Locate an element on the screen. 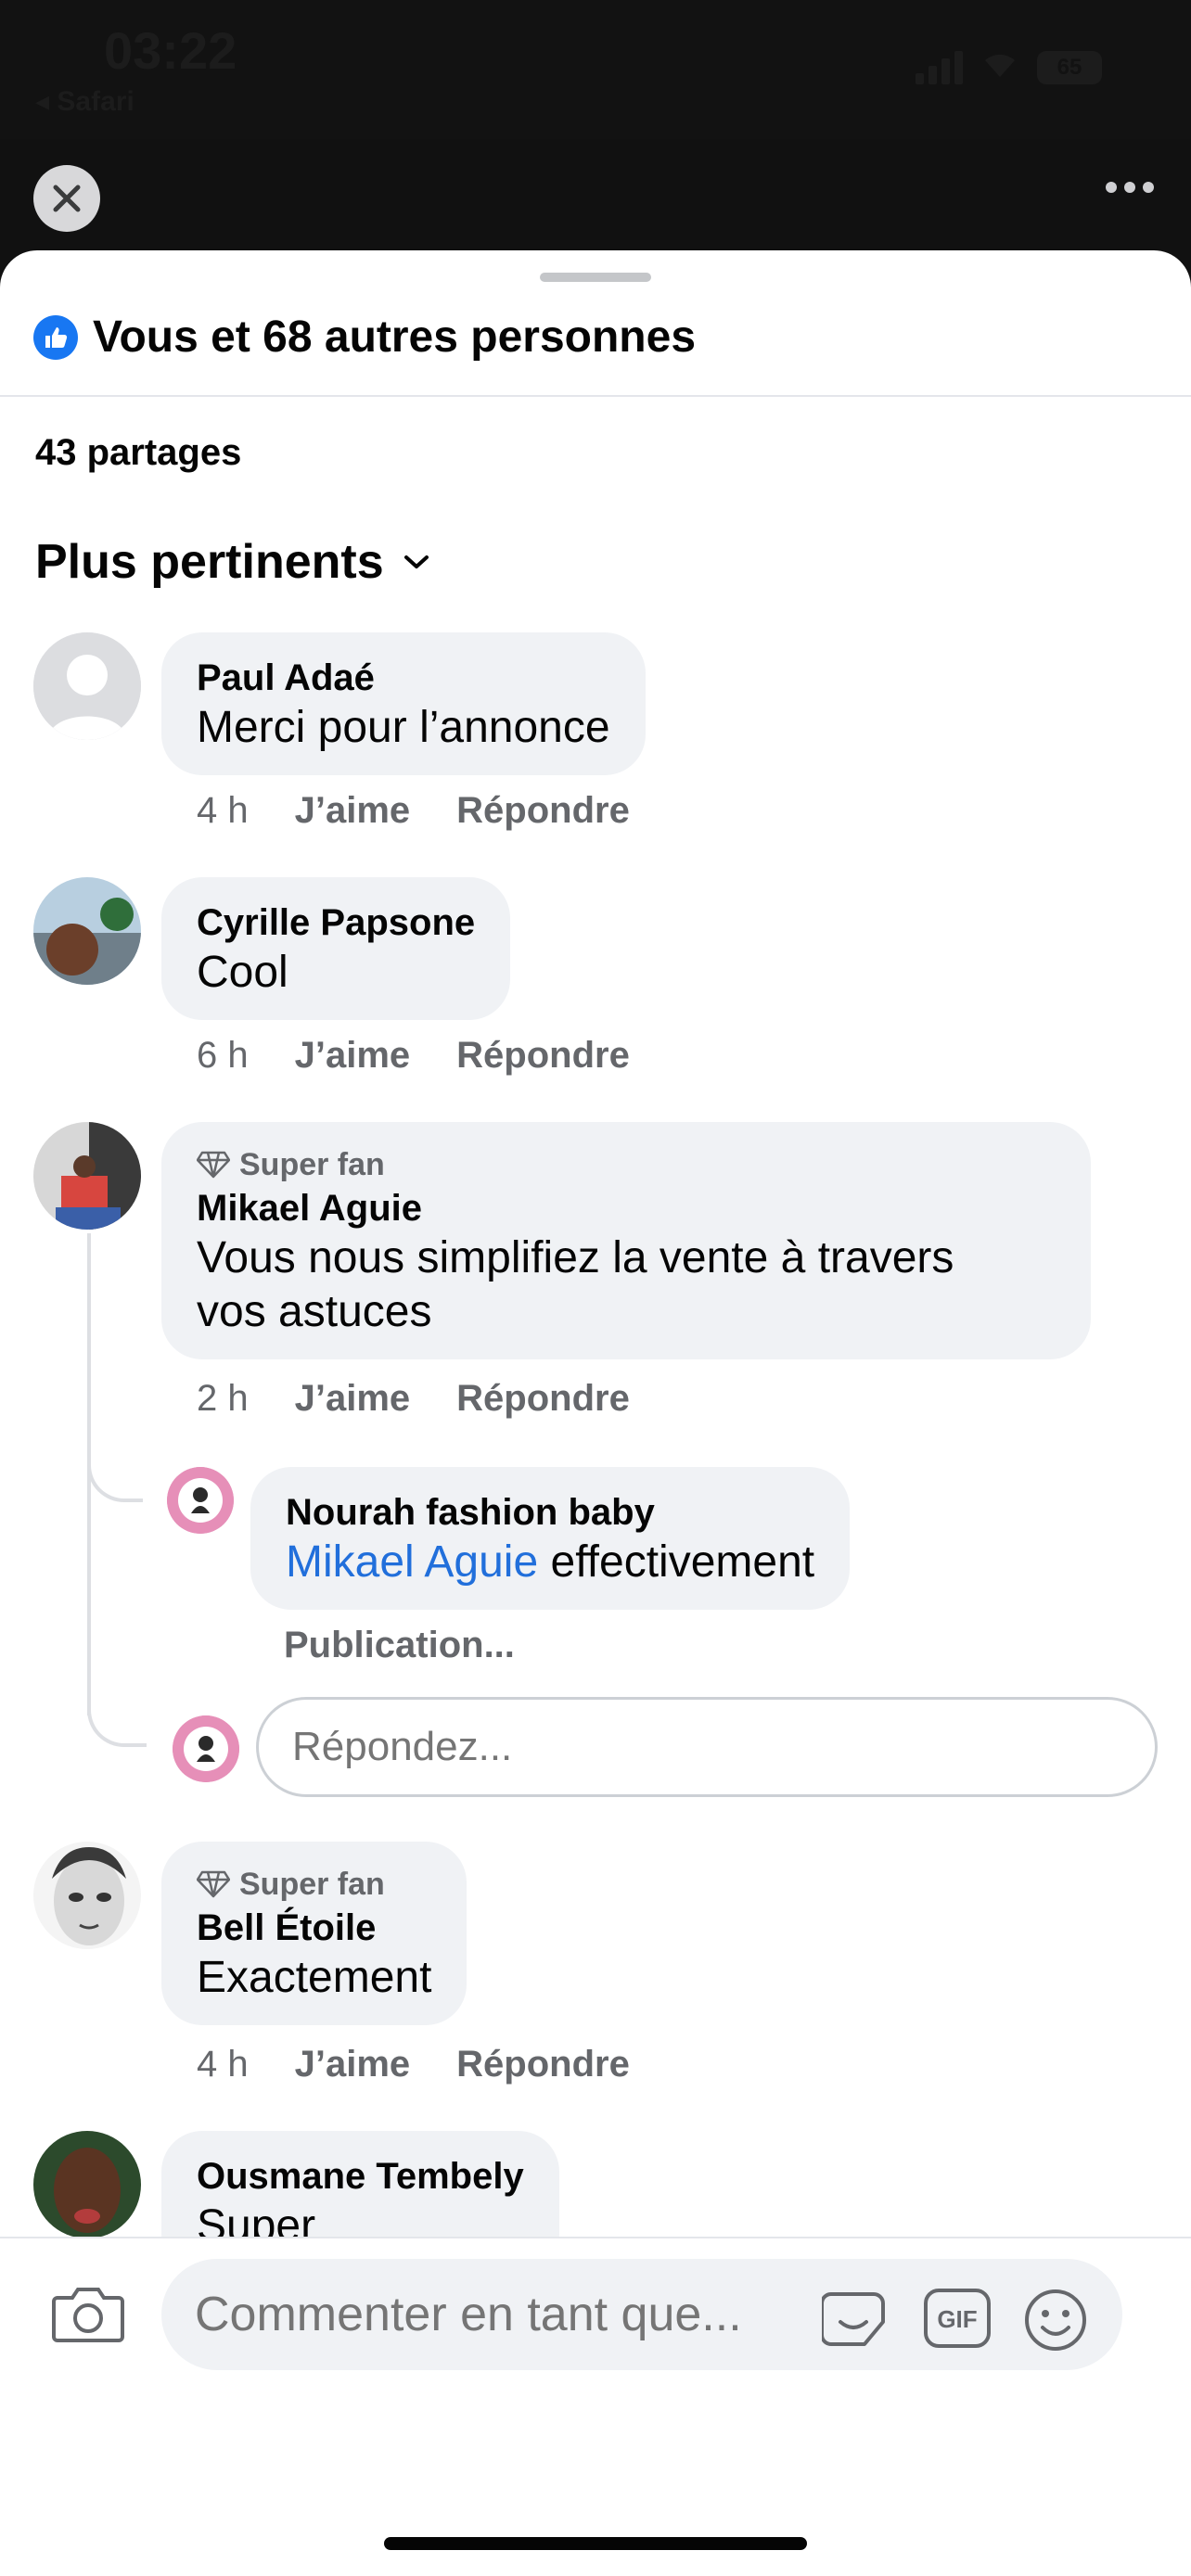 Image resolution: width=1191 pixels, height=2576 pixels. like-reaction-icon is located at coordinates (55, 337).